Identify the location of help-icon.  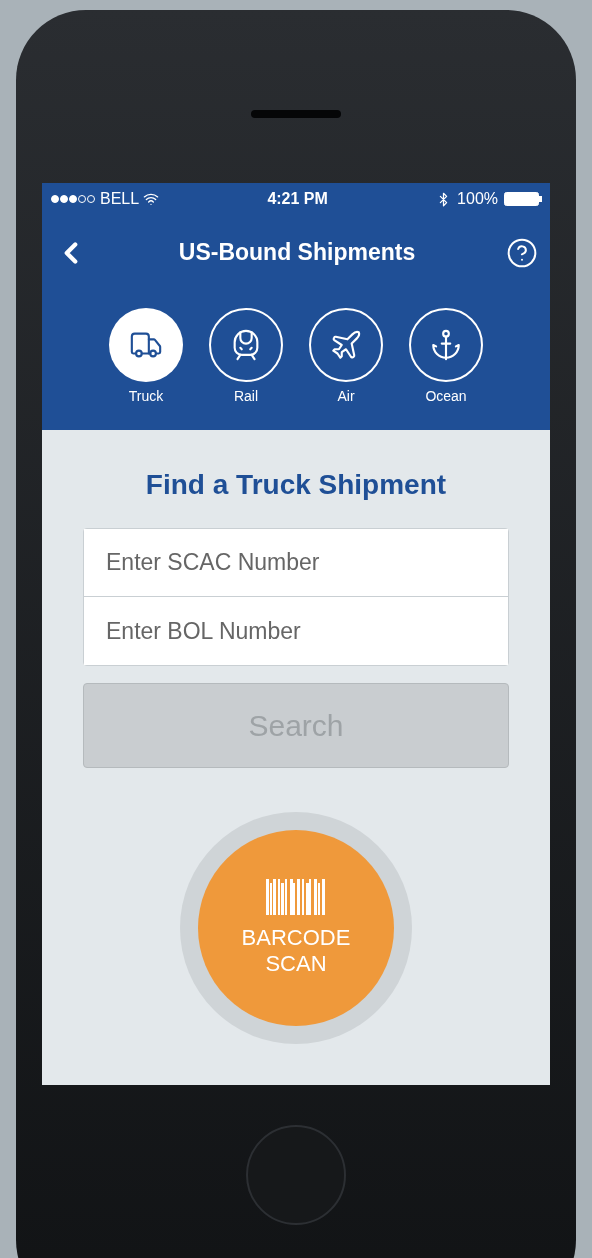
(522, 252).